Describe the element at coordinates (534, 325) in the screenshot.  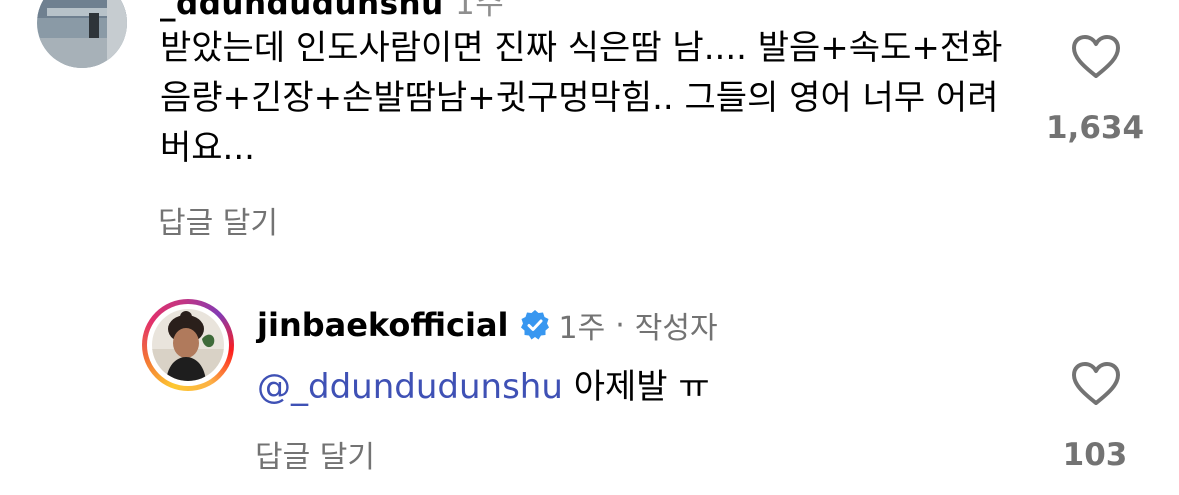
I see `verified-badge-icon` at that location.